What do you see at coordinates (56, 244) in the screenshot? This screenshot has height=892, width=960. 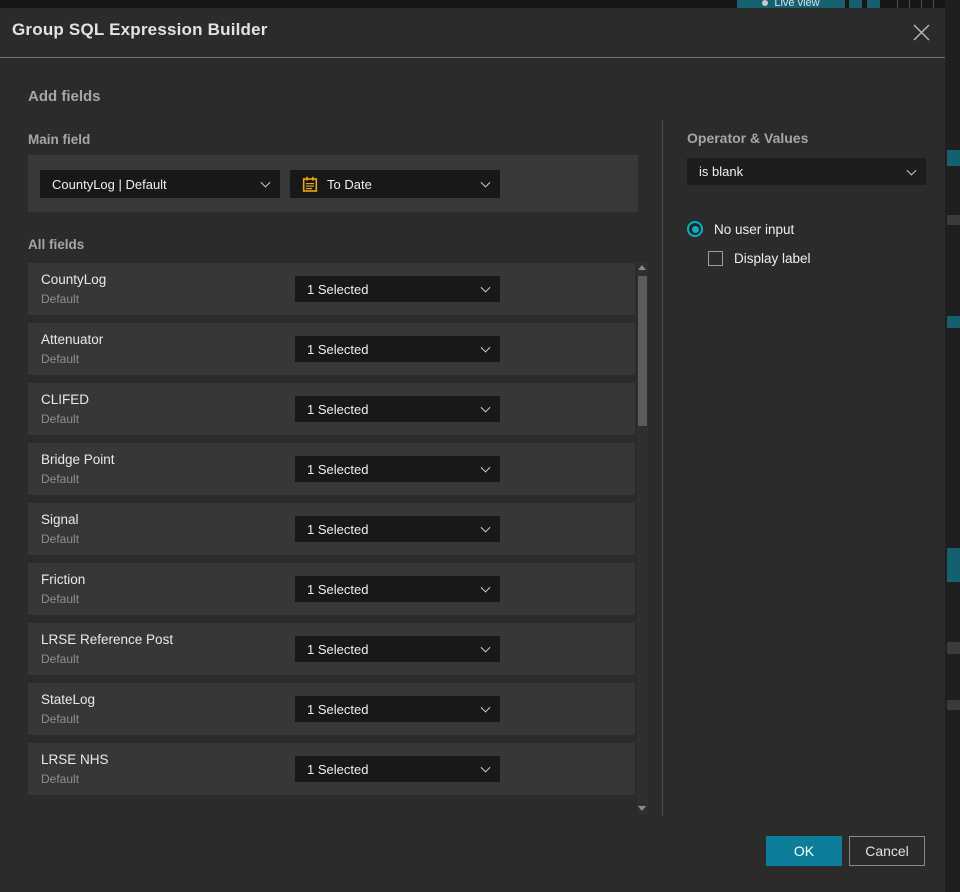 I see `all-fields-label: All fields` at bounding box center [56, 244].